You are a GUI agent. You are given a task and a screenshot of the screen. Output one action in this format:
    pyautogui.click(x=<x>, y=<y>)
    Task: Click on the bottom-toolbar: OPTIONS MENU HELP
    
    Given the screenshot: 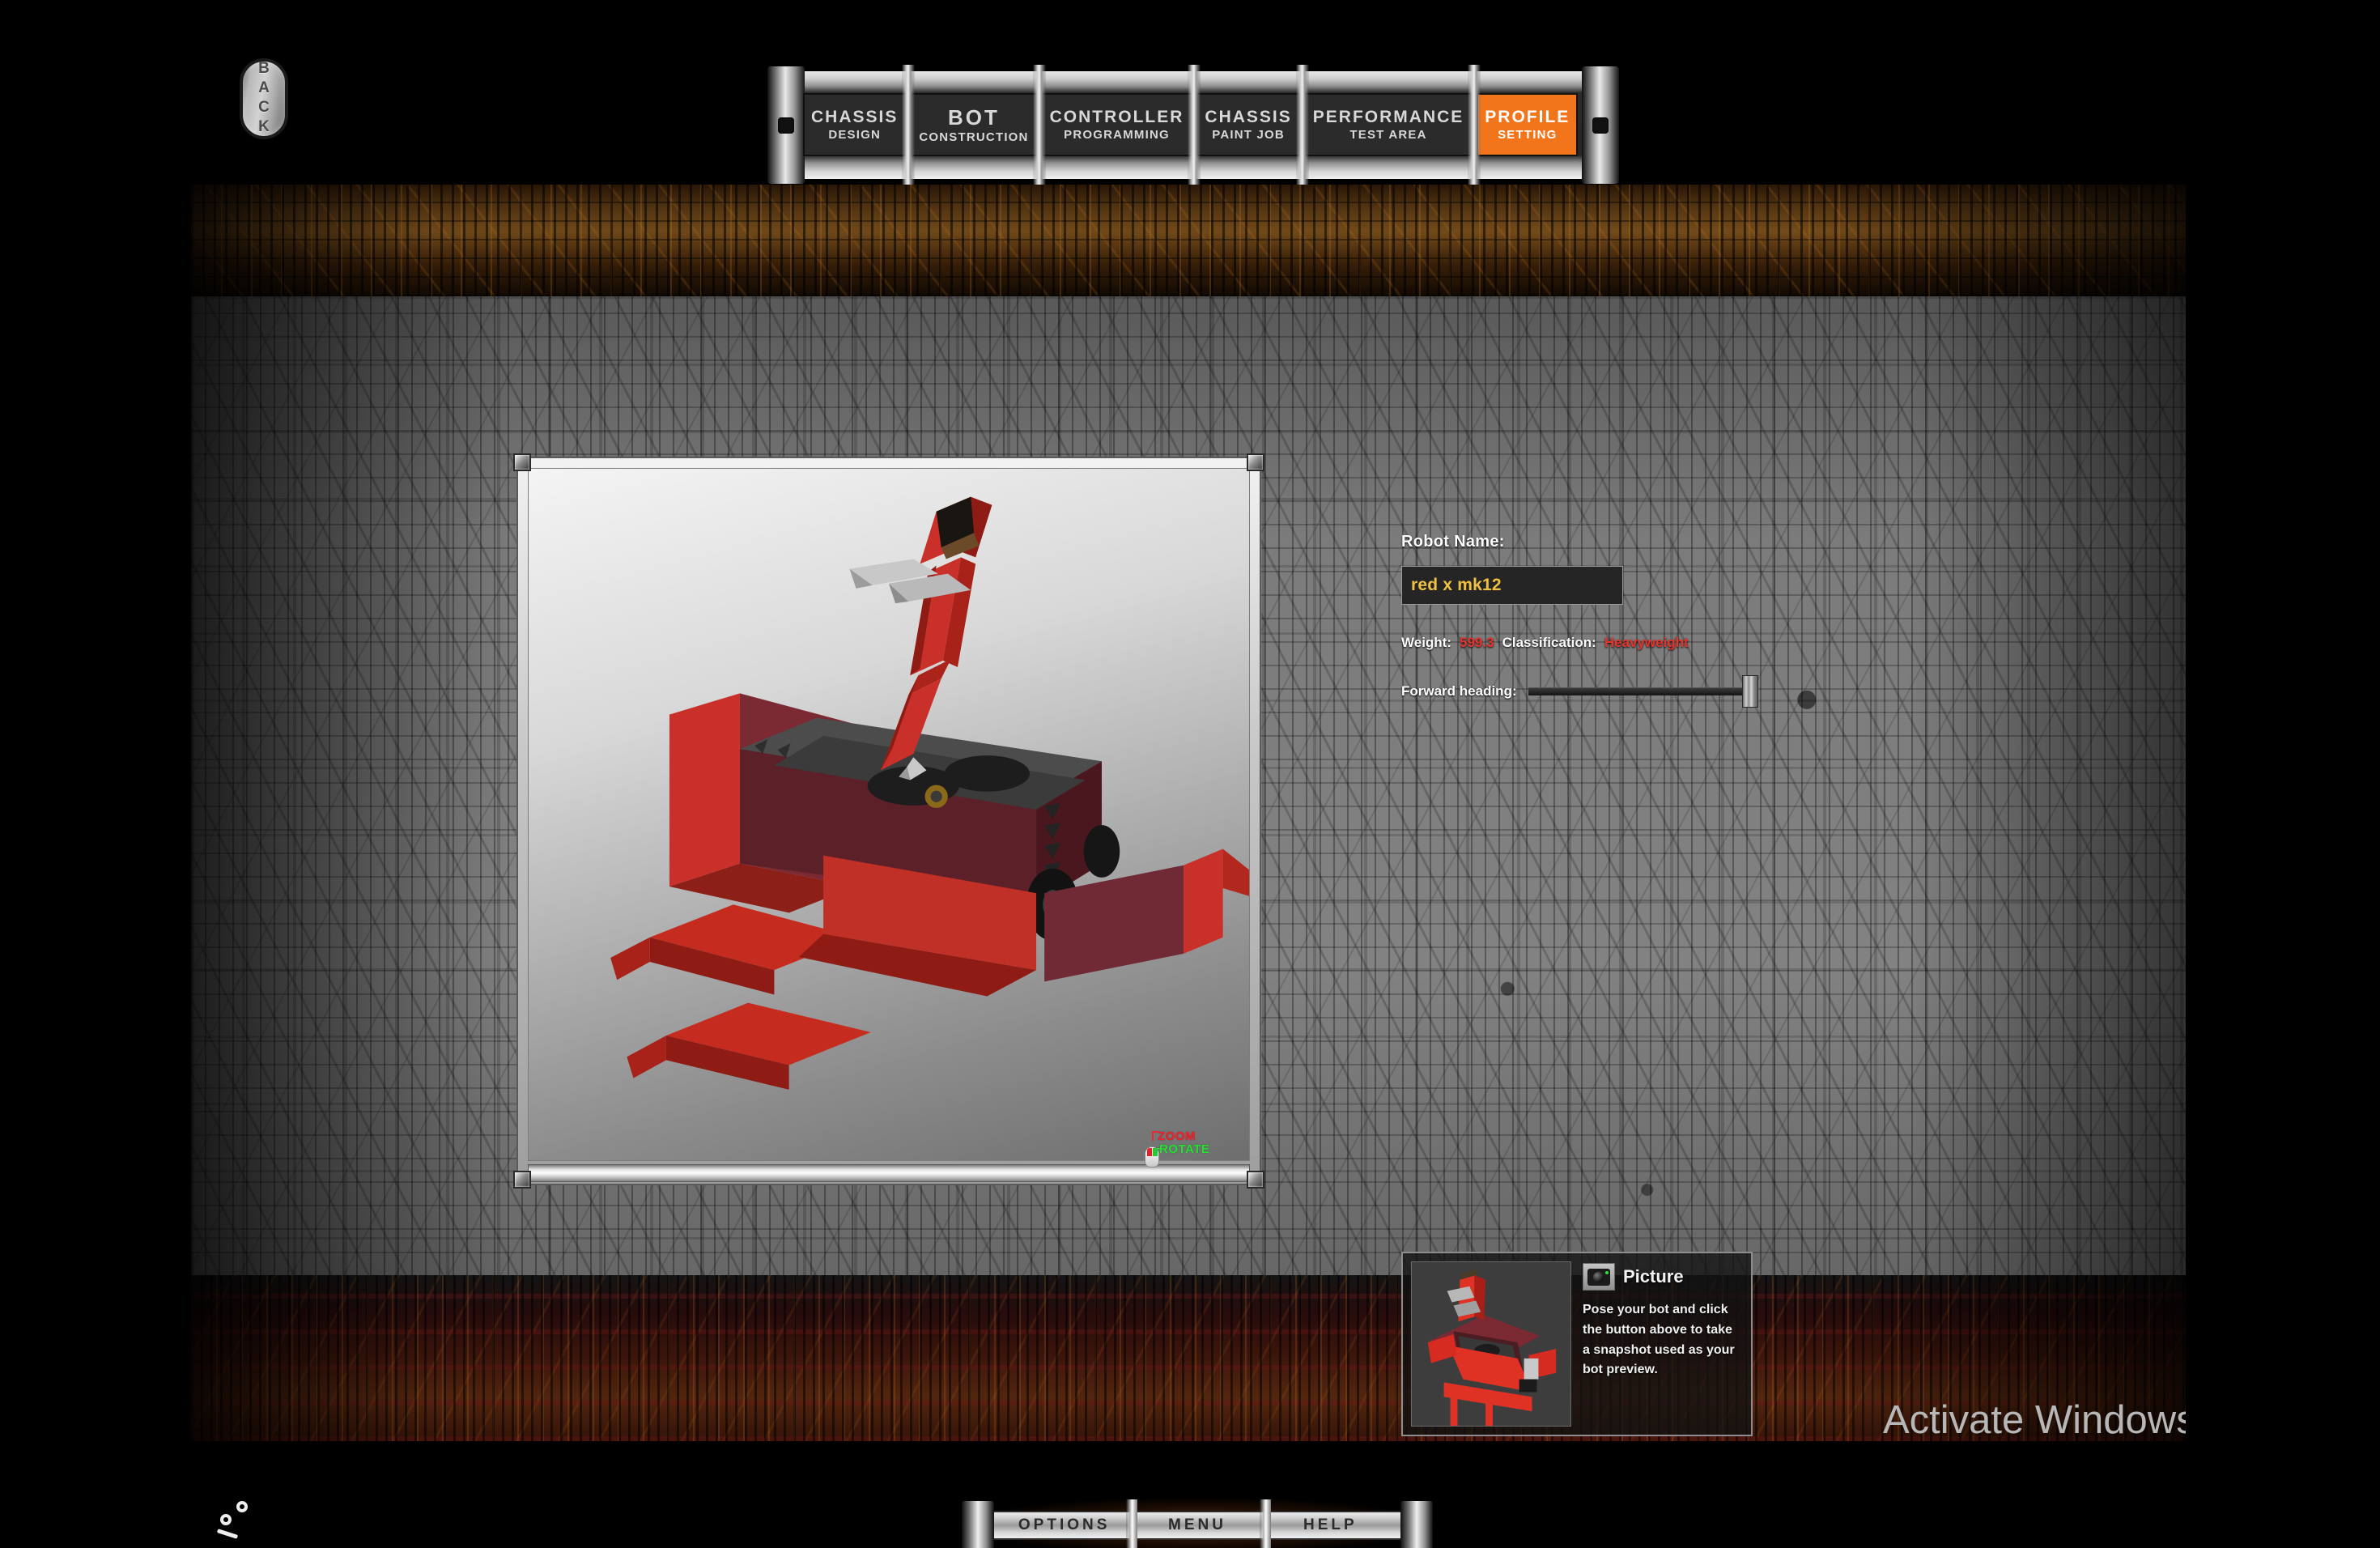 What is the action you would take?
    pyautogui.click(x=1197, y=1523)
    